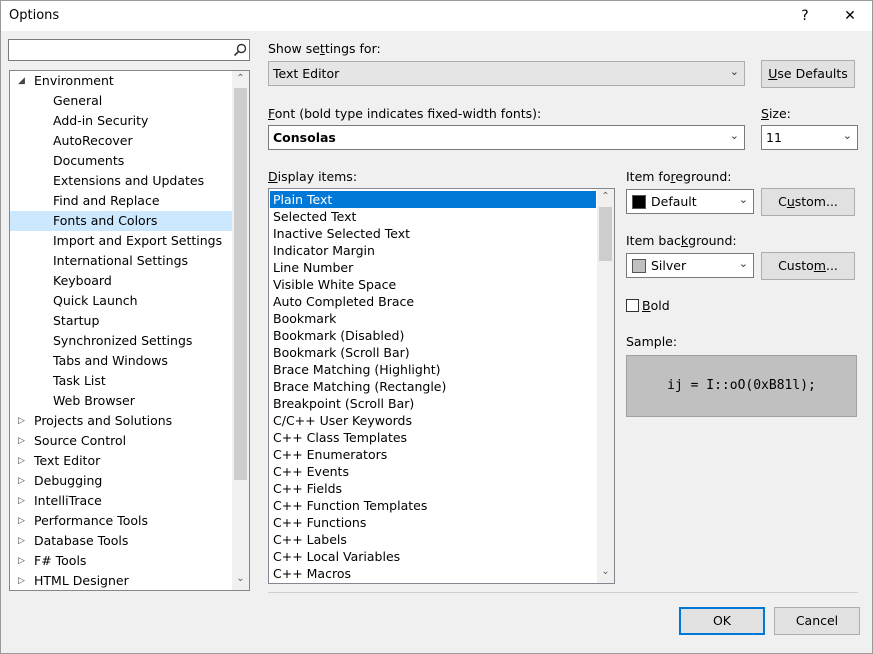 The width and height of the screenshot is (873, 654). What do you see at coordinates (121, 241) in the screenshot?
I see `tree-item: Import and Export Settings` at bounding box center [121, 241].